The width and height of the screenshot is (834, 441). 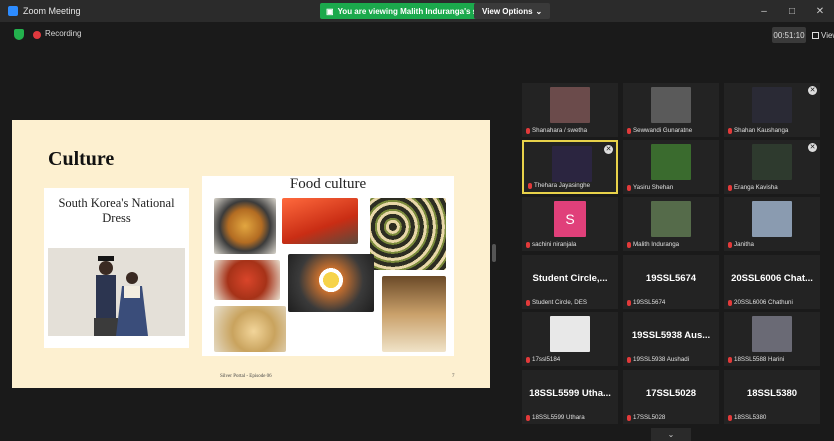 What do you see at coordinates (250, 329) in the screenshot?
I see `food-photo-dumplings` at bounding box center [250, 329].